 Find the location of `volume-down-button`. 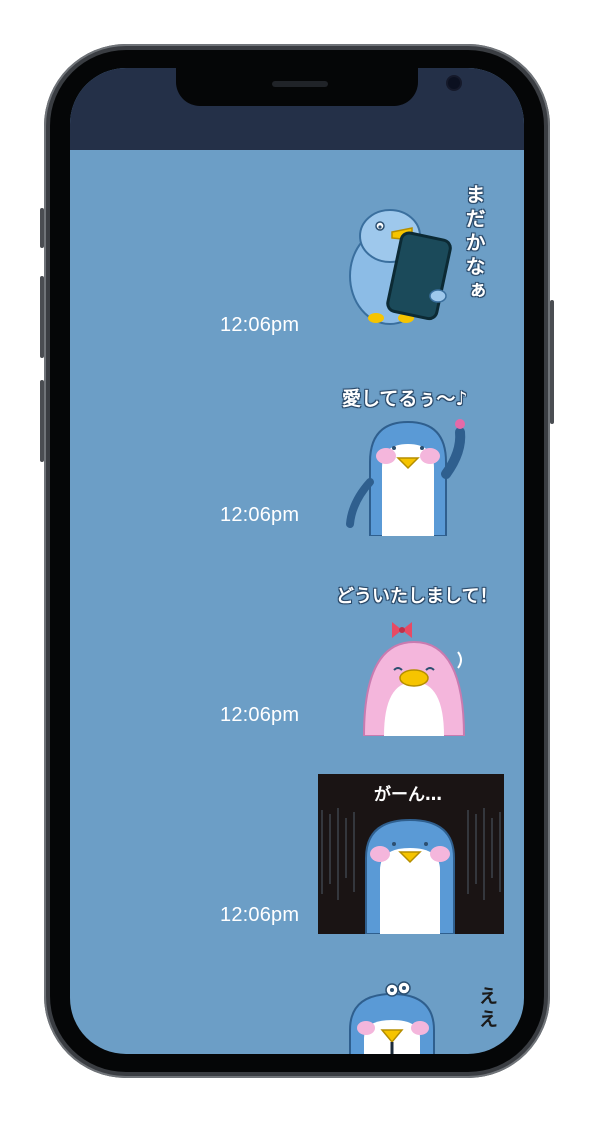

volume-down-button is located at coordinates (42, 421).